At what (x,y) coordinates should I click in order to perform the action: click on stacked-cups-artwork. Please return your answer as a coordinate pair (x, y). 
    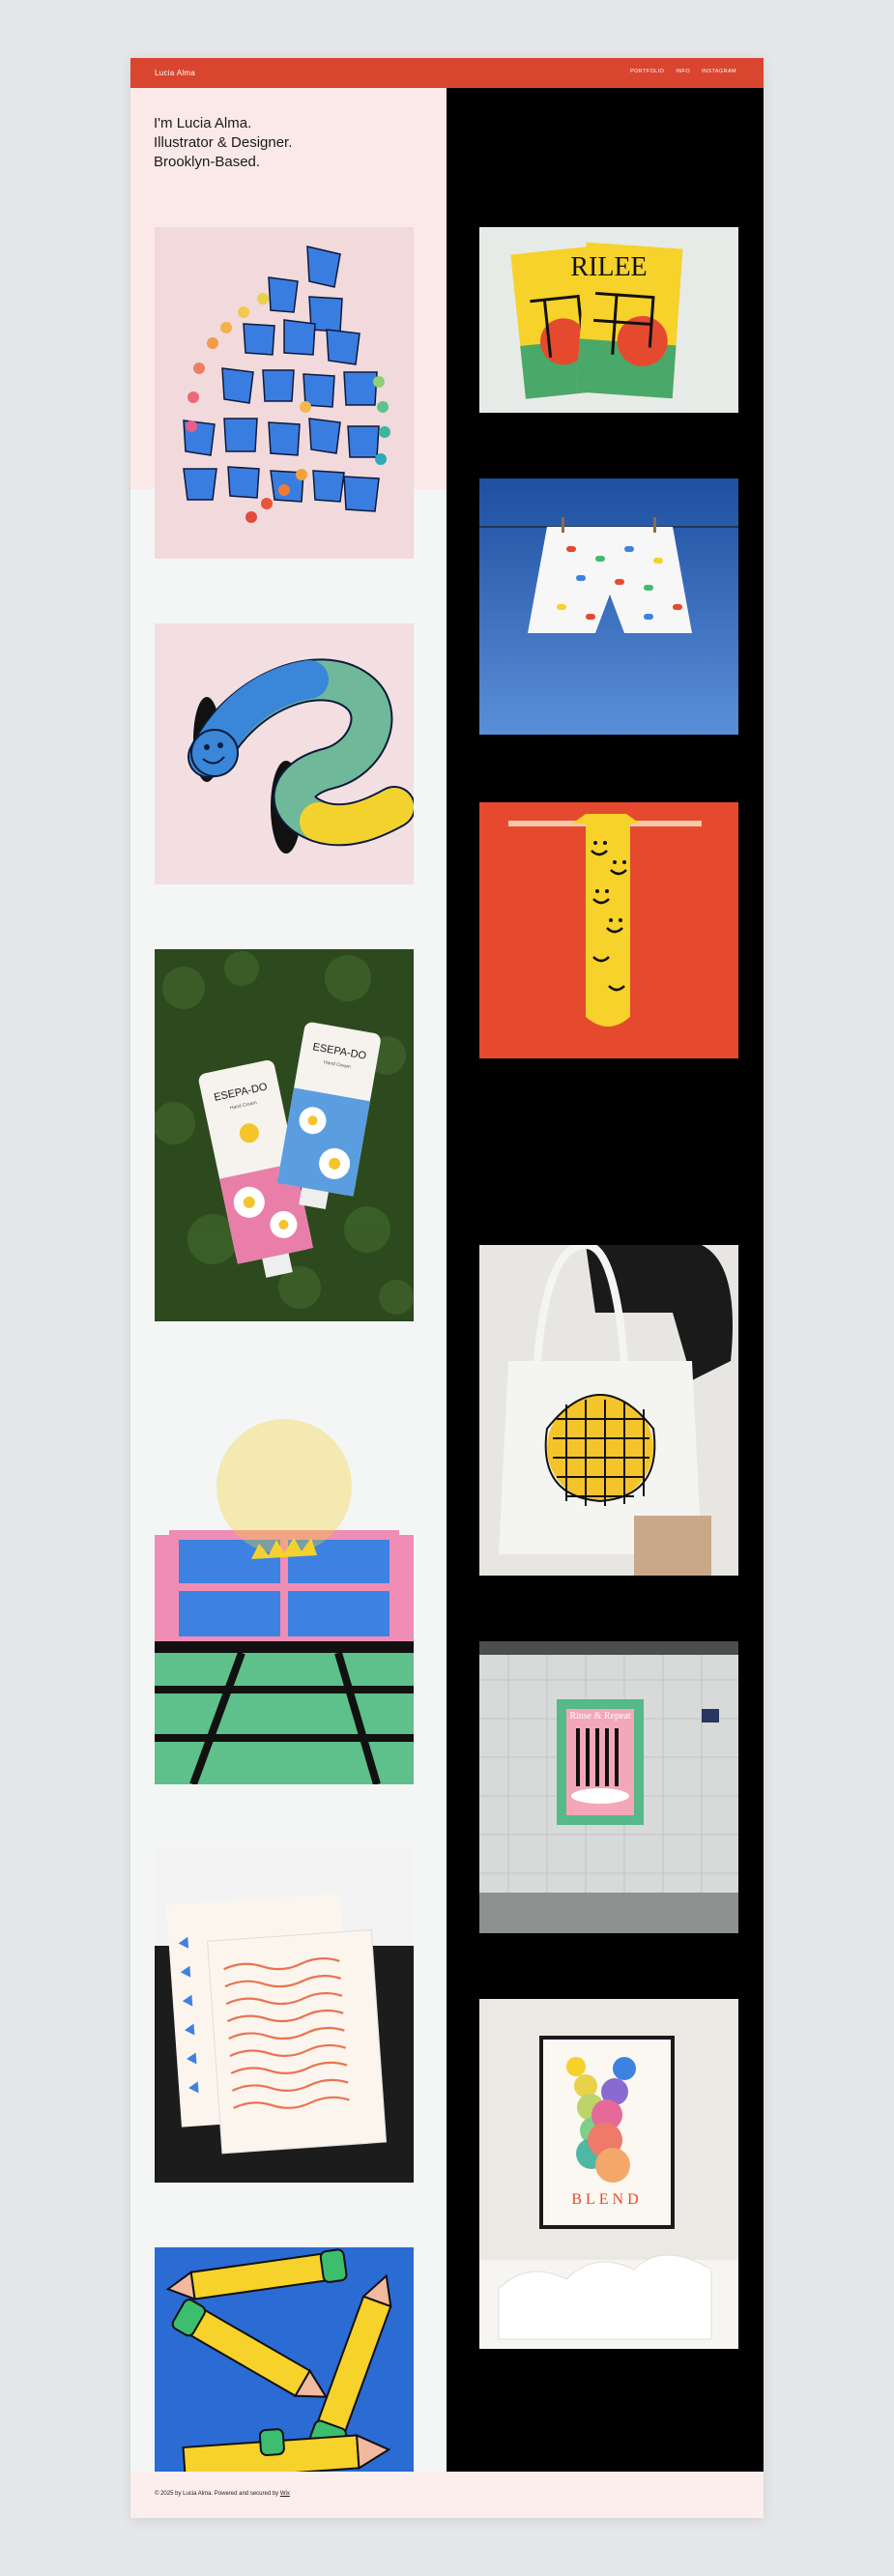
    Looking at the image, I should click on (284, 393).